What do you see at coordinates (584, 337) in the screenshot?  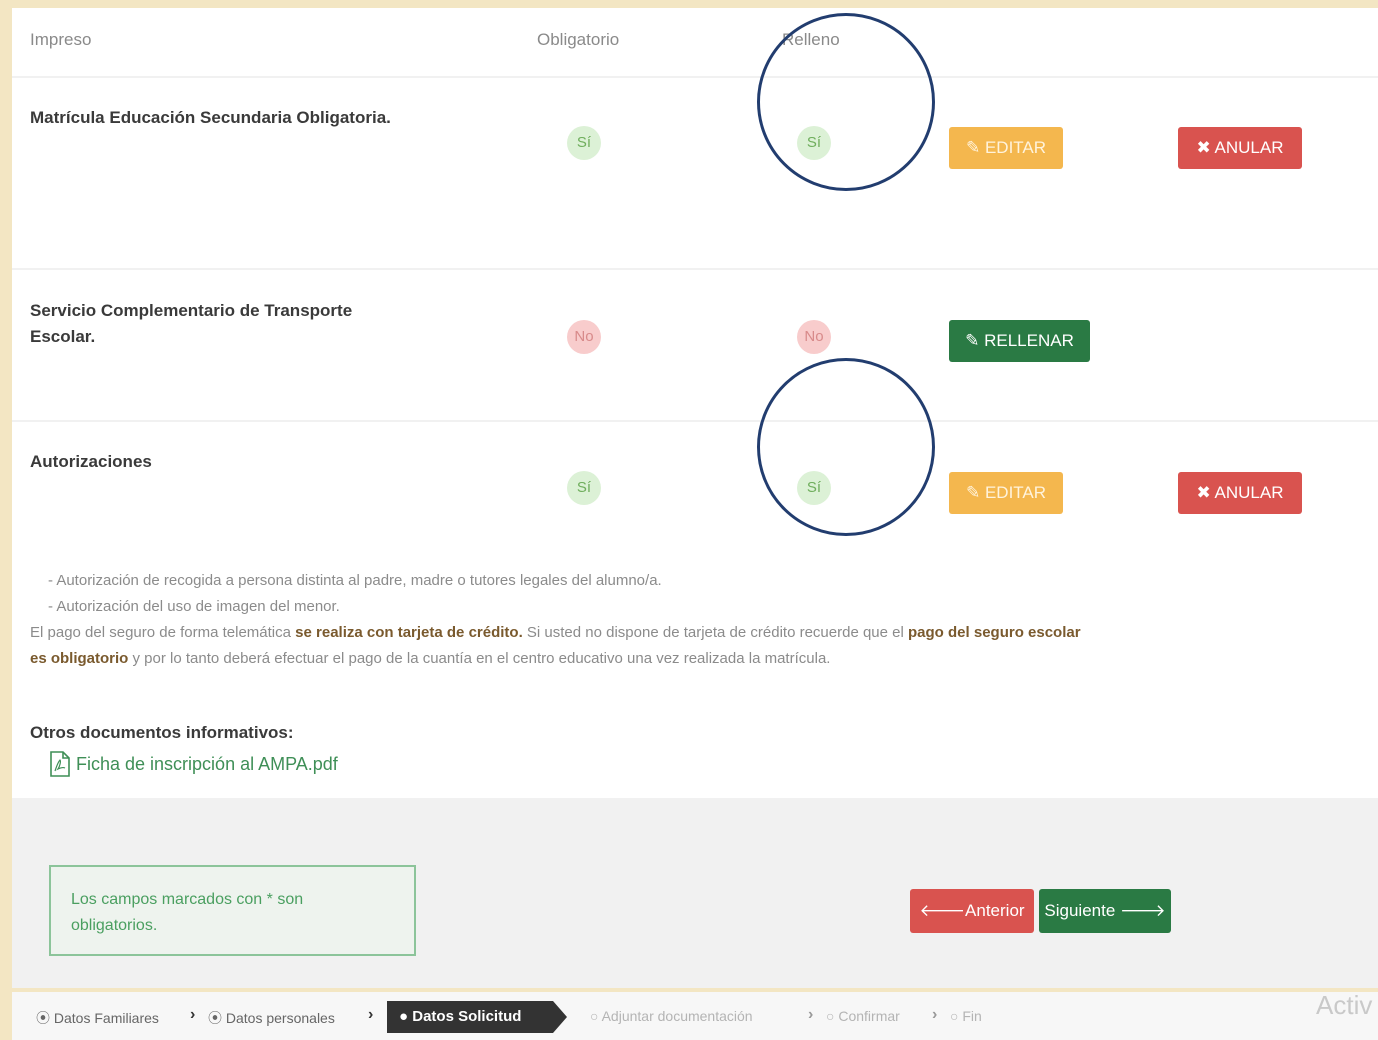 I see `obligatorio-badge: No` at bounding box center [584, 337].